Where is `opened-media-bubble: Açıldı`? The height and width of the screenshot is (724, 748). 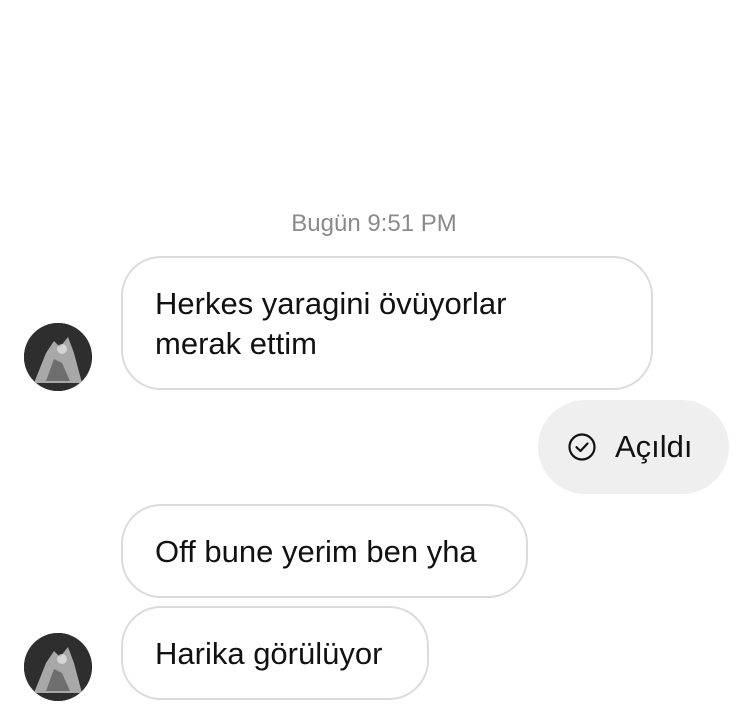 opened-media-bubble: Açıldı is located at coordinates (633, 447).